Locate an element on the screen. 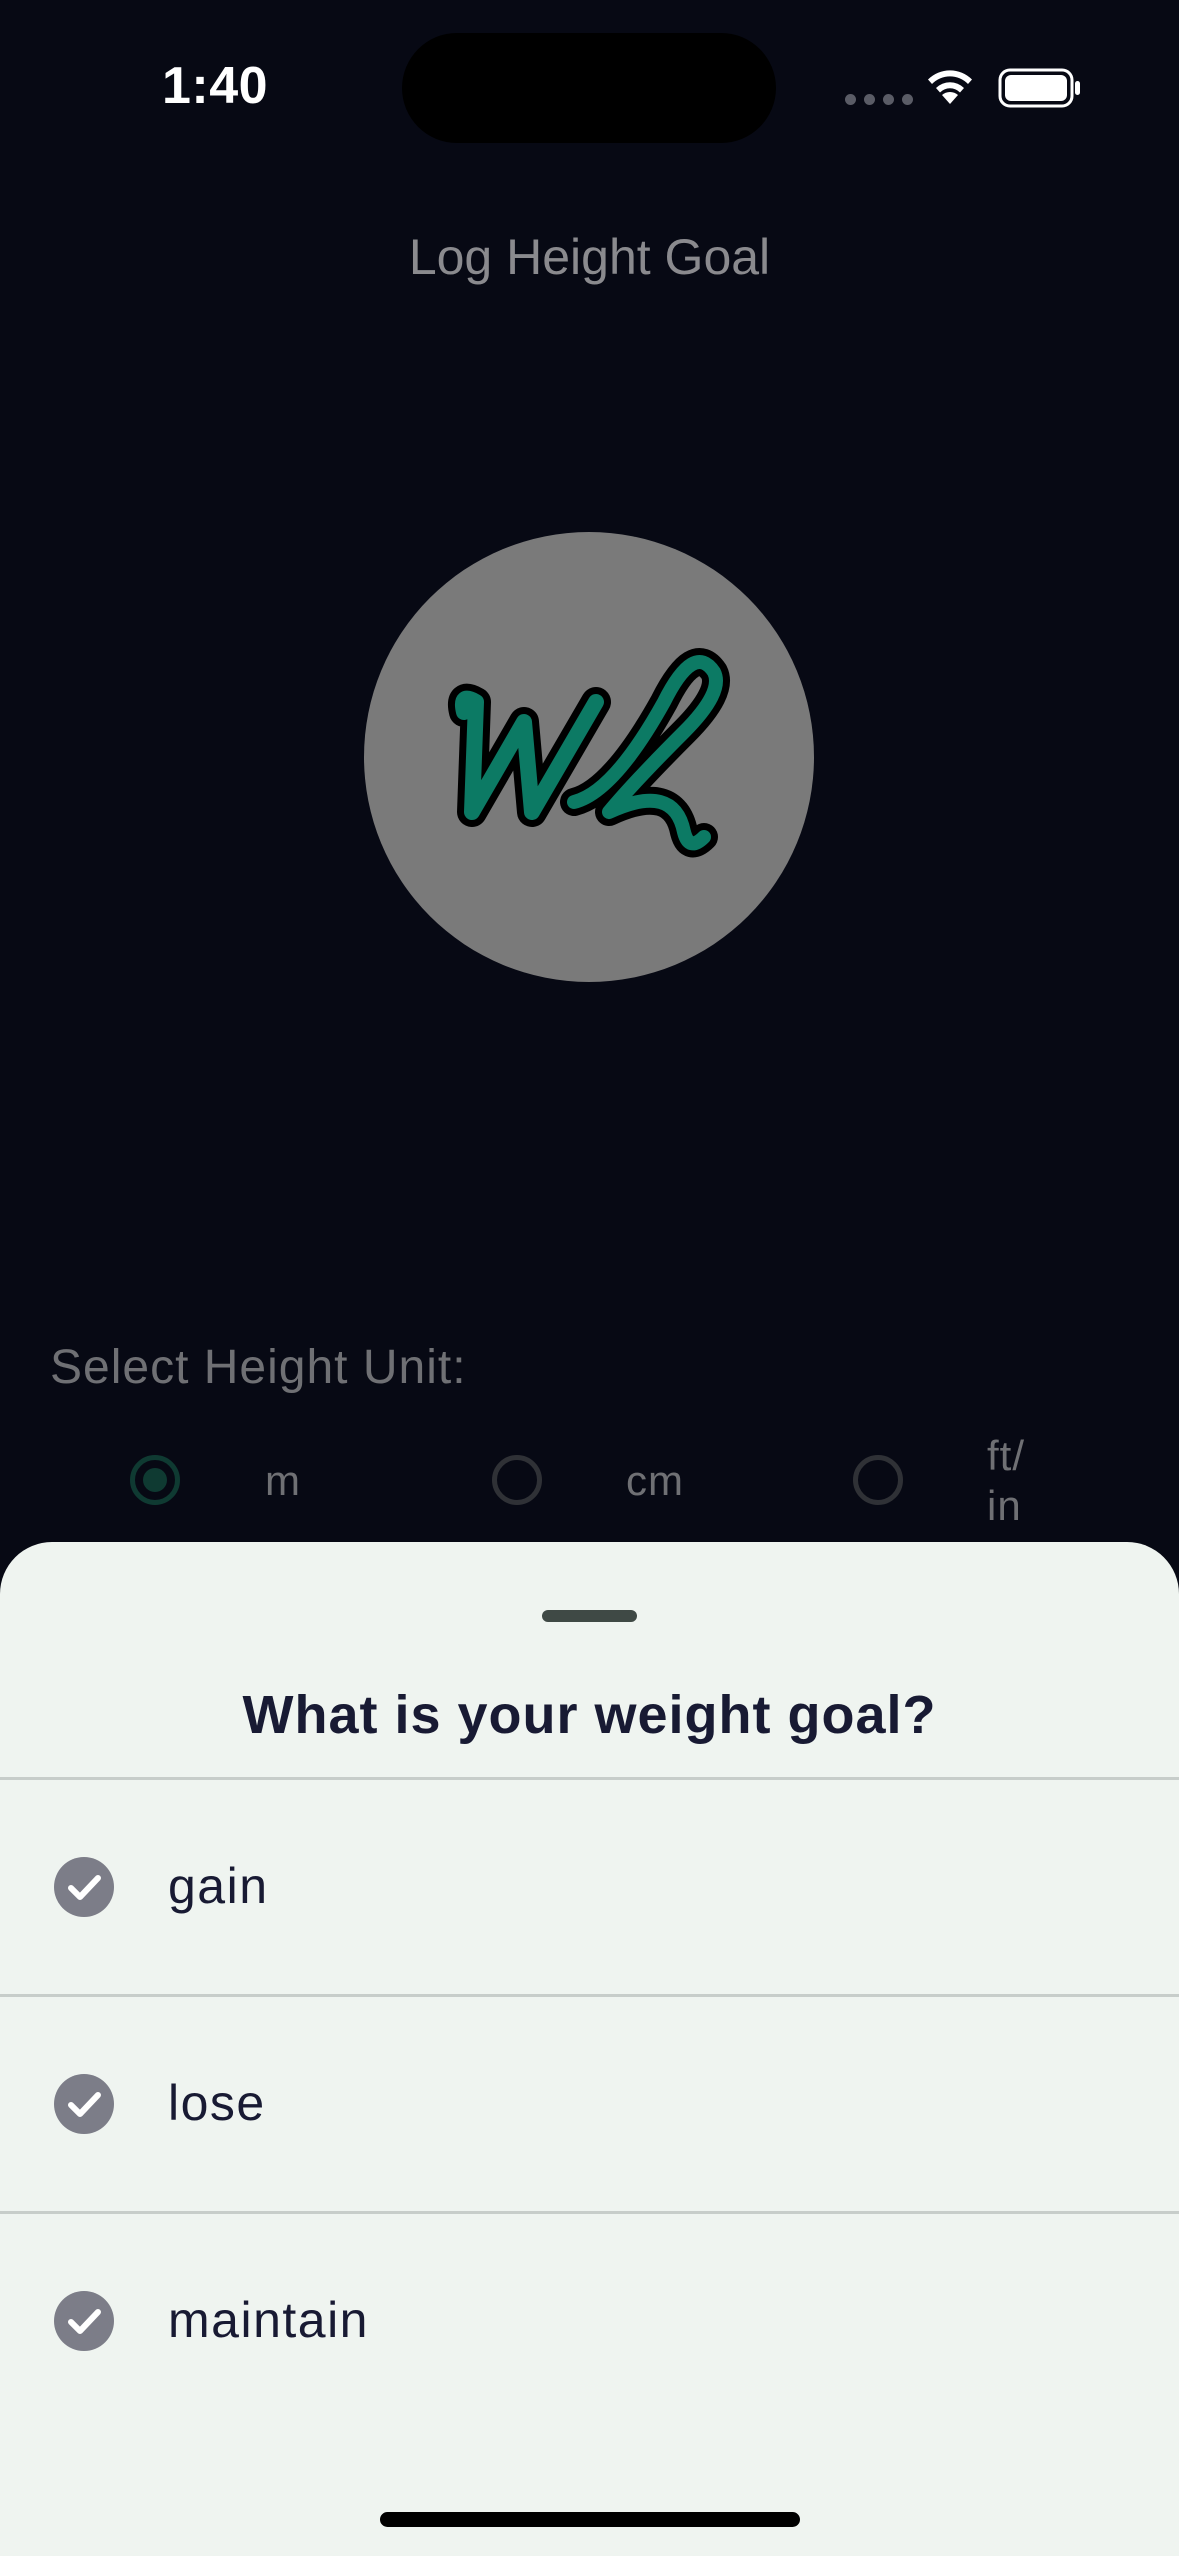  home-indicator is located at coordinates (590, 2519).